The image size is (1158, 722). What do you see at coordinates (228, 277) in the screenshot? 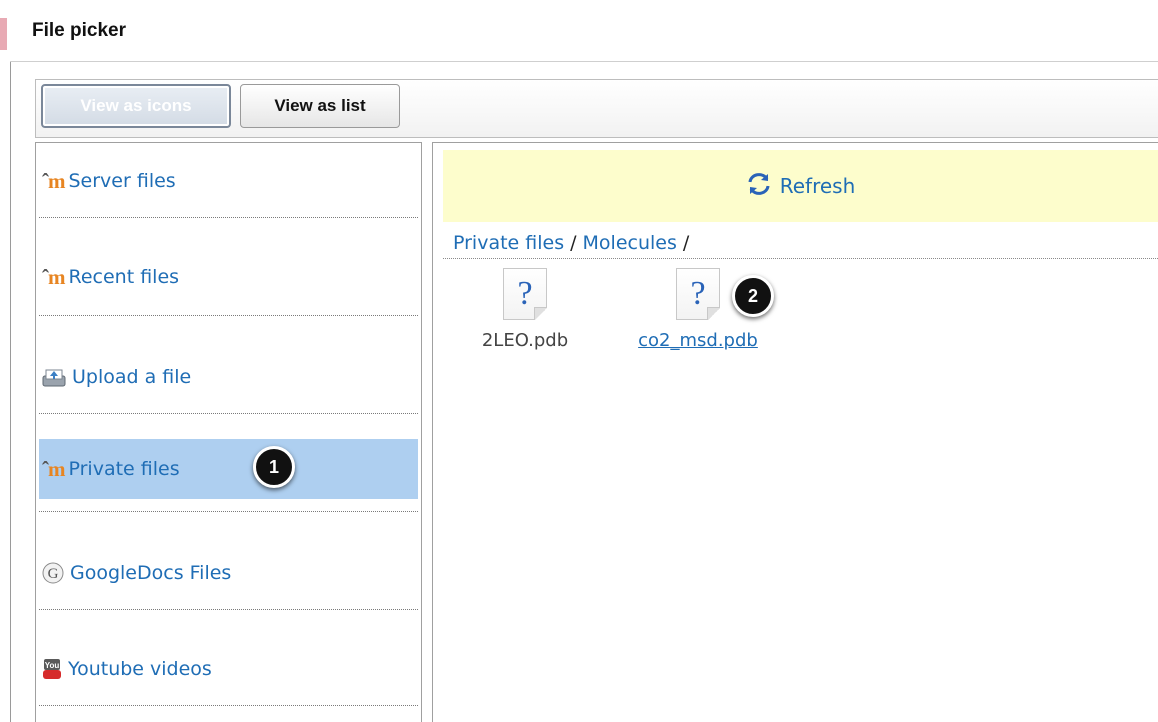
I see `sidebar-item-recent-files: ˆm Recent files` at bounding box center [228, 277].